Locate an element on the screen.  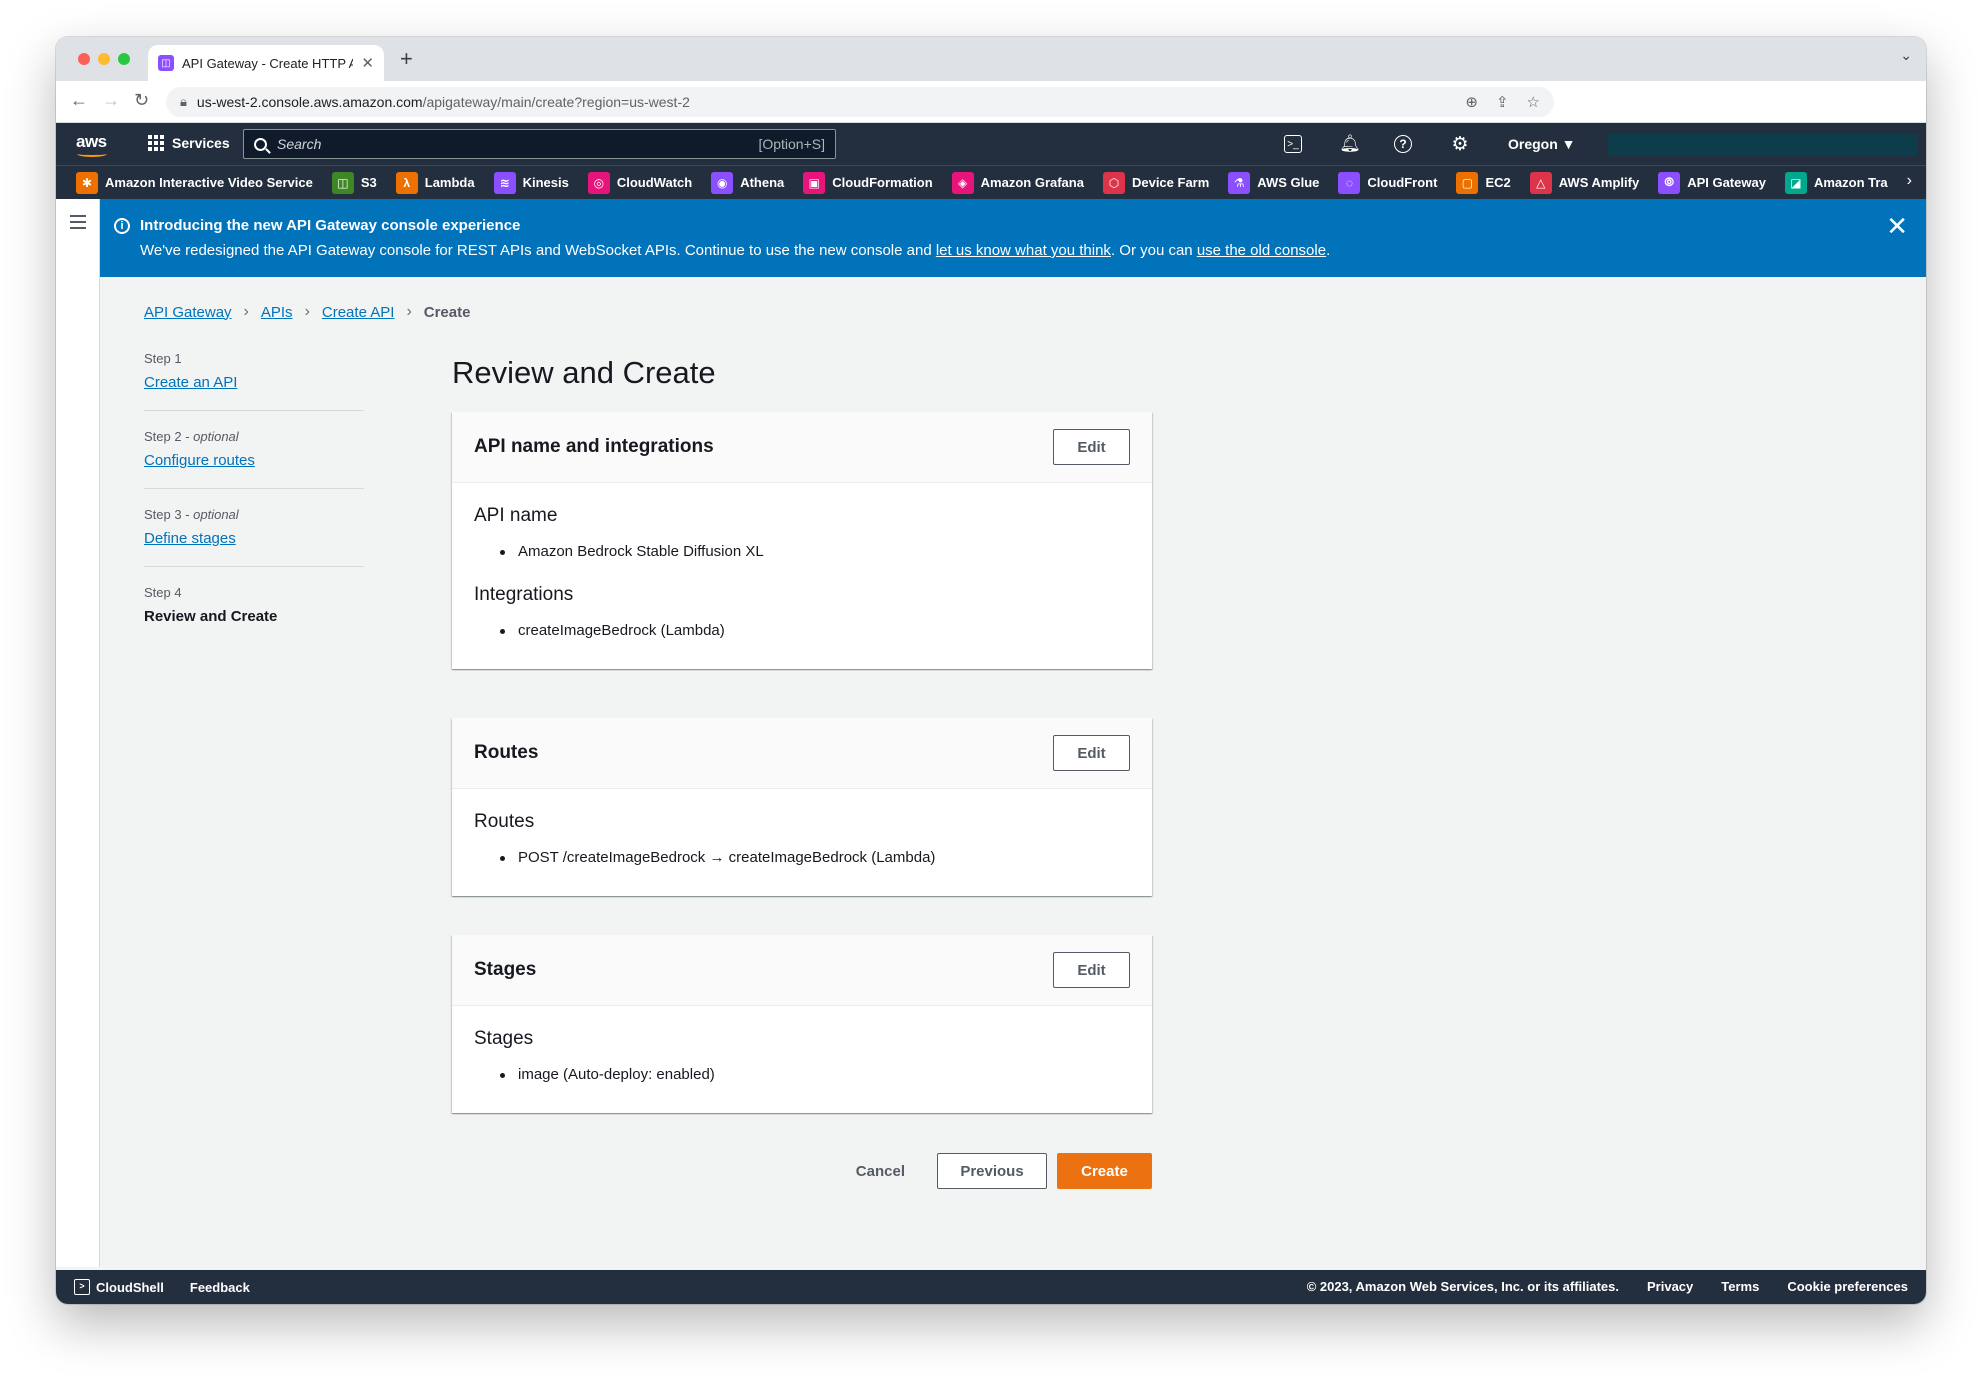
favorite-s3: ◫ S3 is located at coordinates (354, 182).